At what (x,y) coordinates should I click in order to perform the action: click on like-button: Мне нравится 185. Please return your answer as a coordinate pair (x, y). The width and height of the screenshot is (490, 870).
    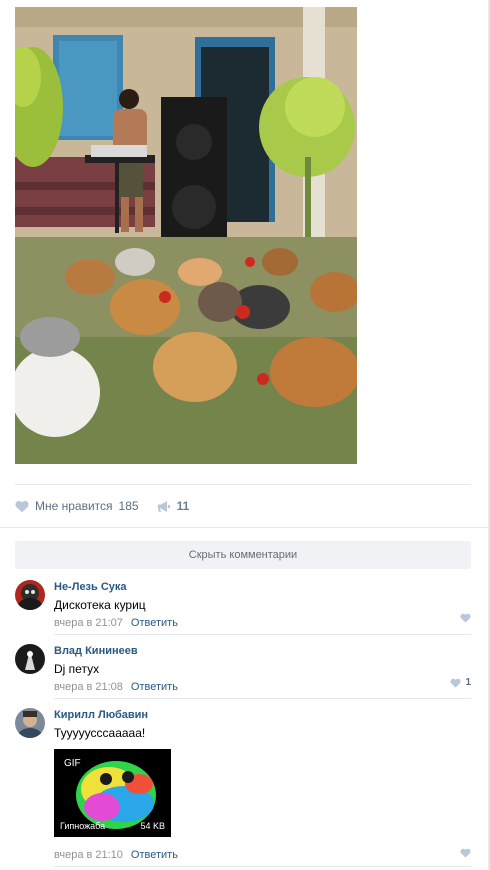
    Looking at the image, I should click on (77, 506).